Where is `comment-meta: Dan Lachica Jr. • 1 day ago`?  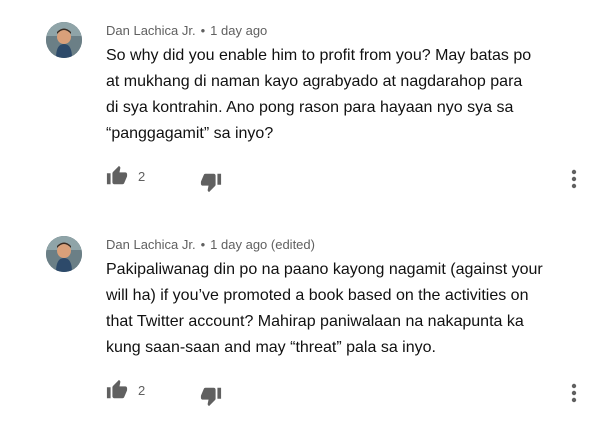
comment-meta: Dan Lachica Jr. • 1 day ago is located at coordinates (186, 30).